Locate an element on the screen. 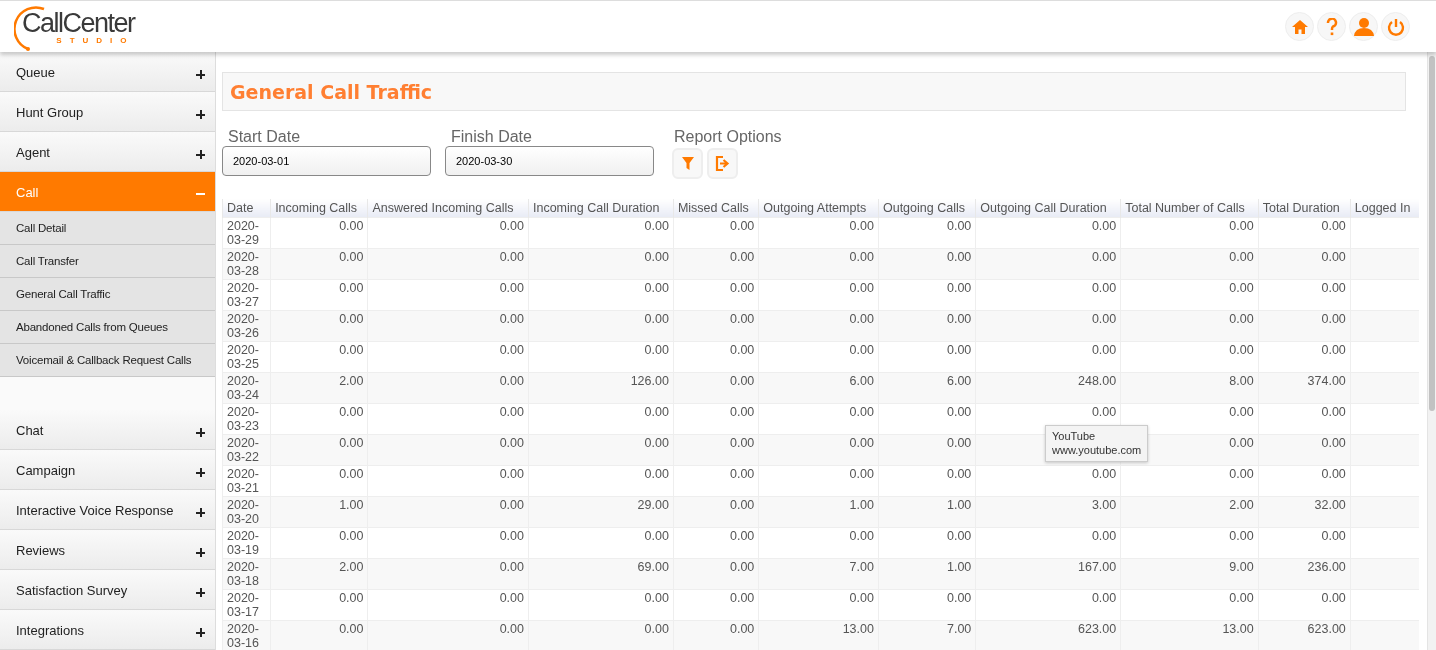 The width and height of the screenshot is (1436, 650). power-button is located at coordinates (1395, 26).